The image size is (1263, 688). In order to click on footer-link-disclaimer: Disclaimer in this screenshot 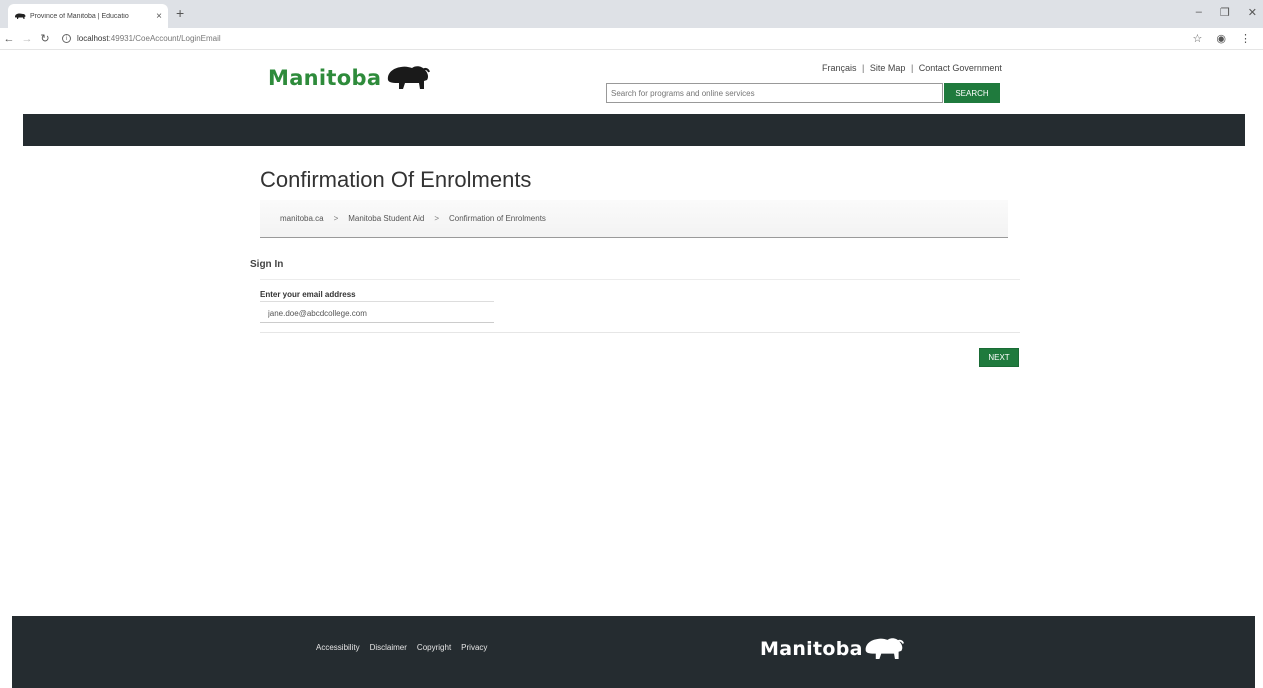, I will do `click(388, 647)`.